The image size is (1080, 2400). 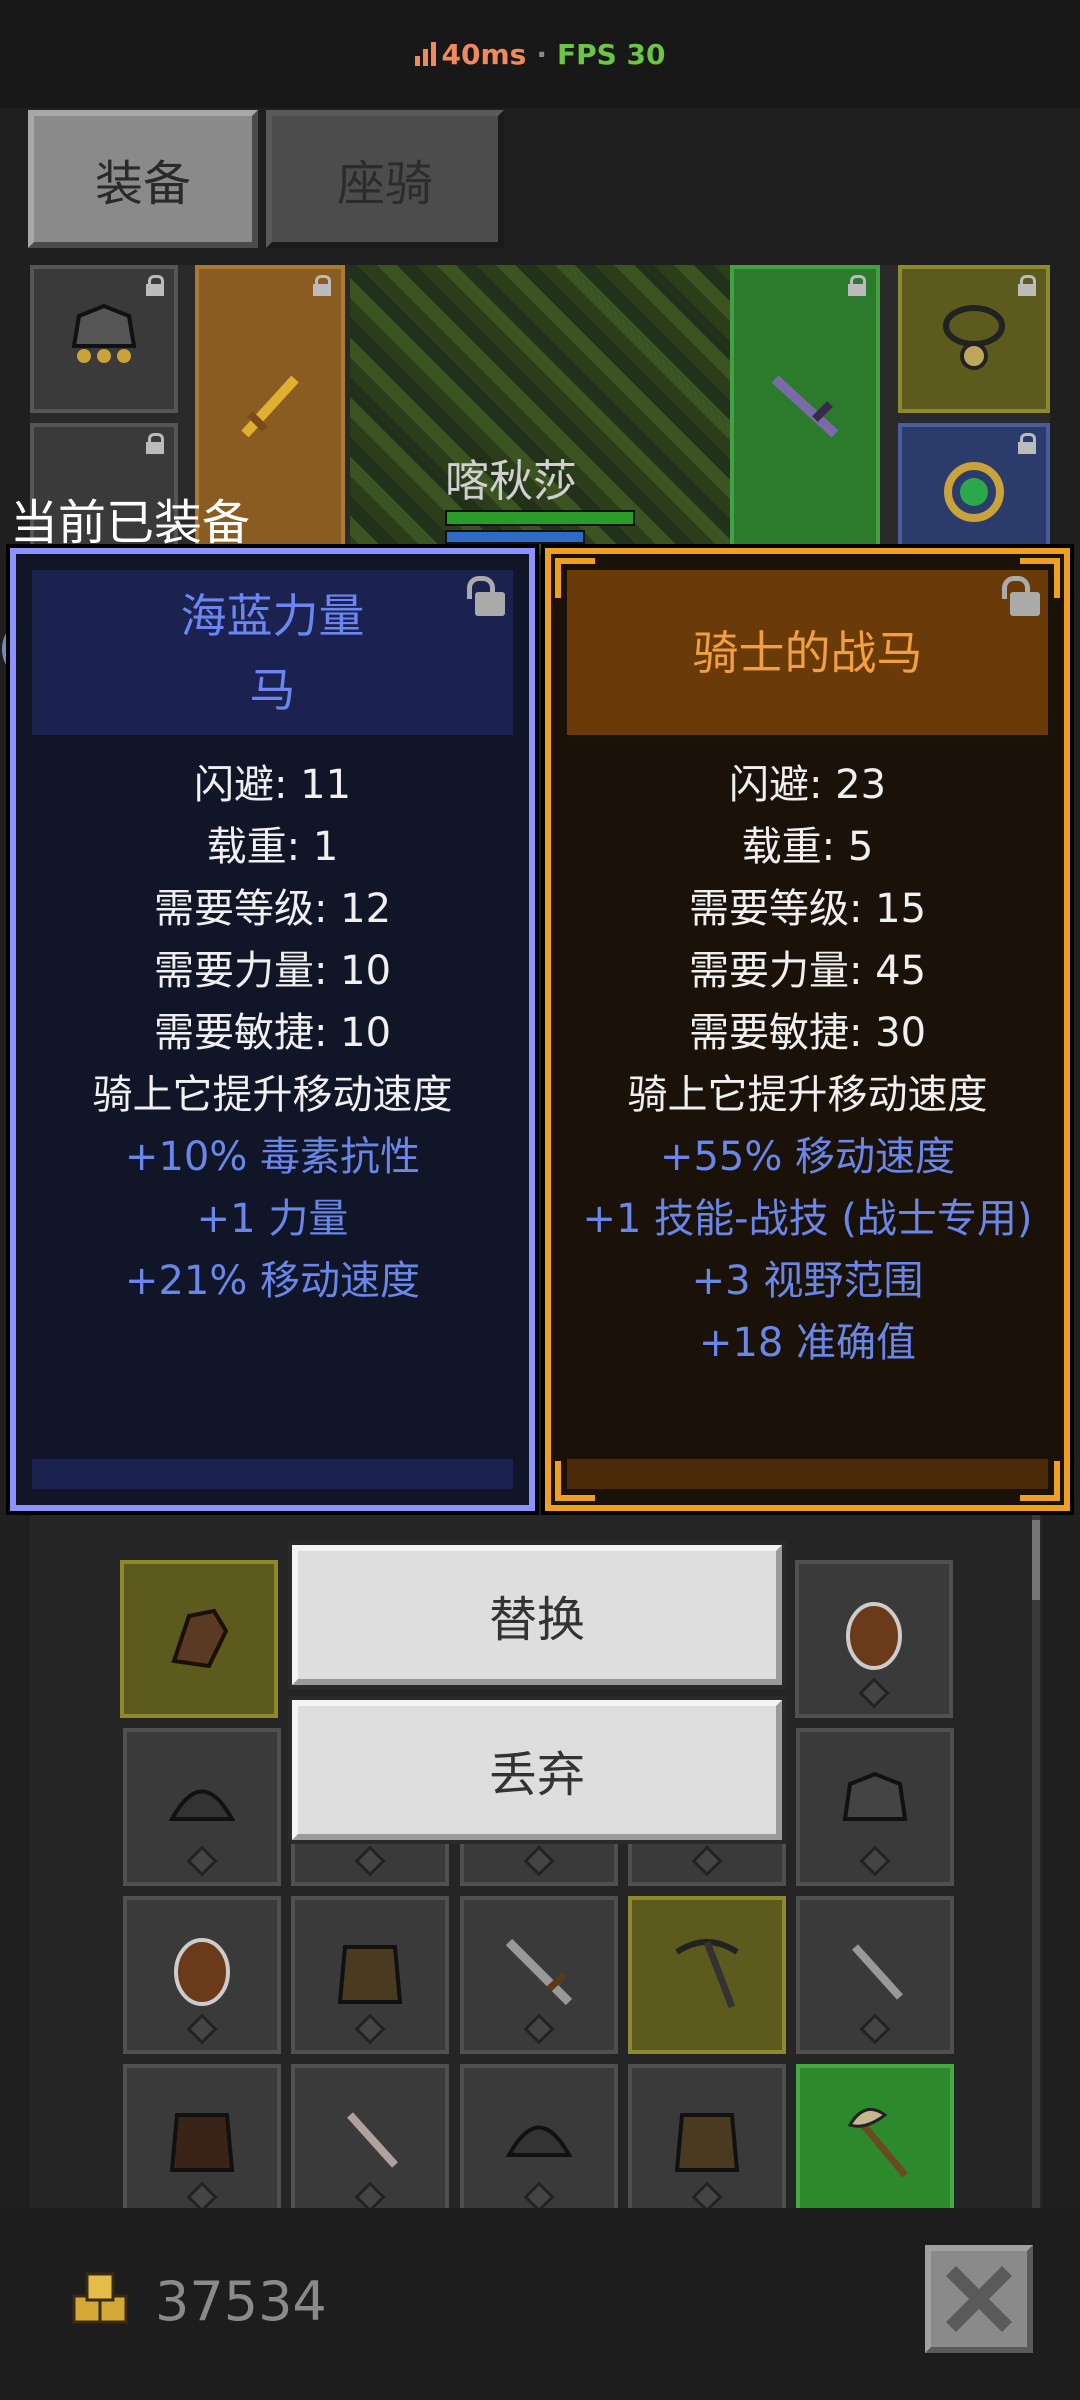 What do you see at coordinates (807, 1281) in the screenshot?
I see `bonus-line: +3 视野范围` at bounding box center [807, 1281].